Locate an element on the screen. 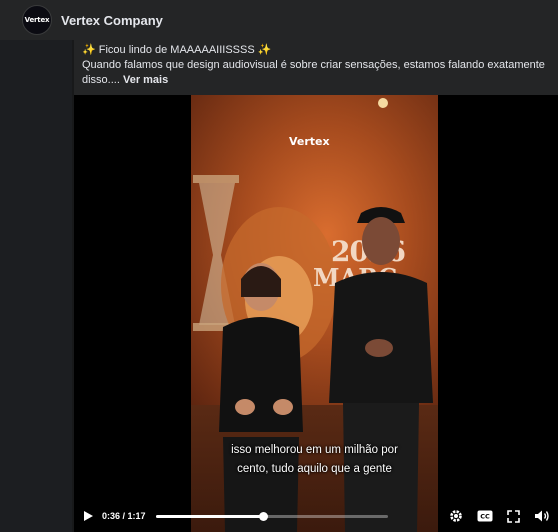 This screenshot has width=558, height=532. play-button is located at coordinates (88, 516).